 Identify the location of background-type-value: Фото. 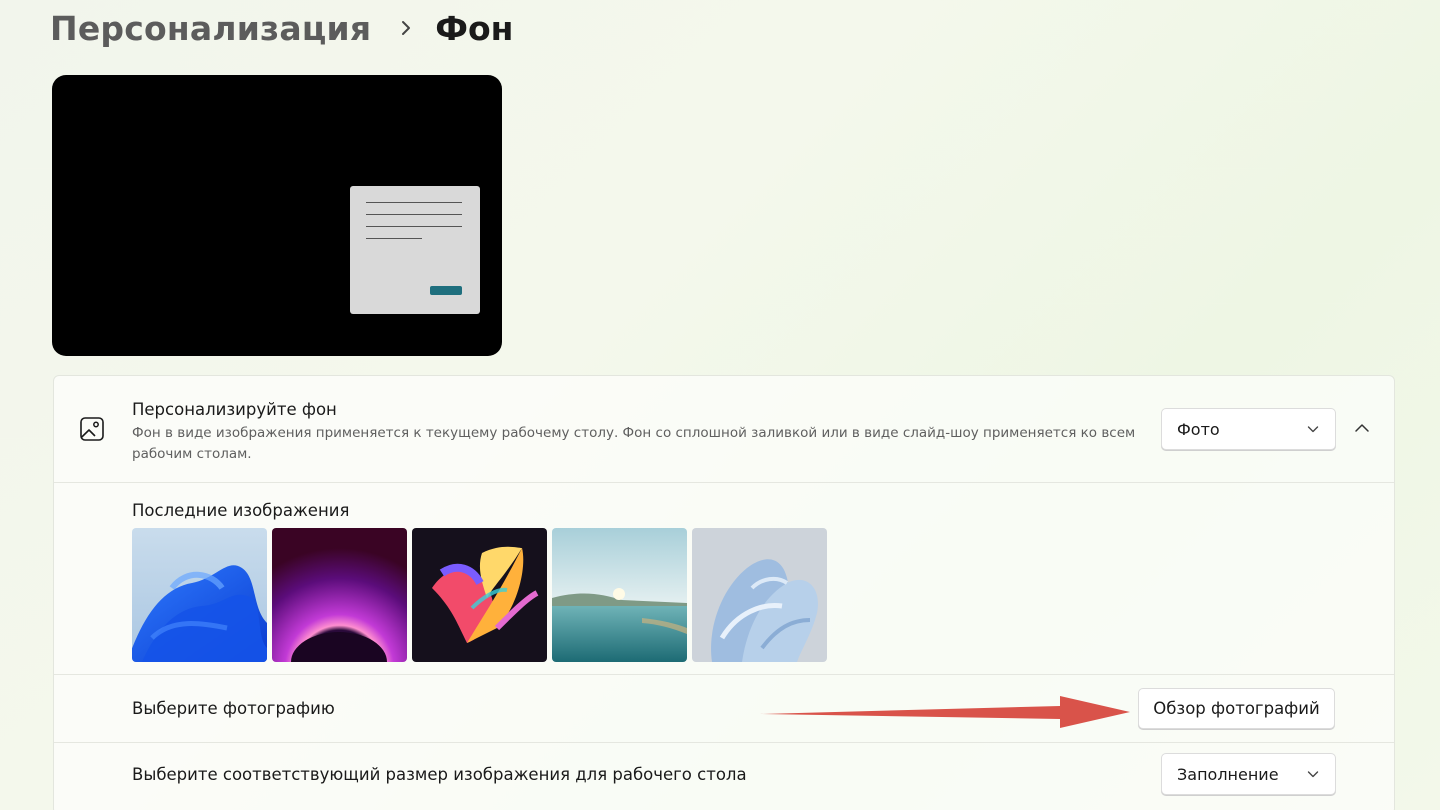
(1198, 429).